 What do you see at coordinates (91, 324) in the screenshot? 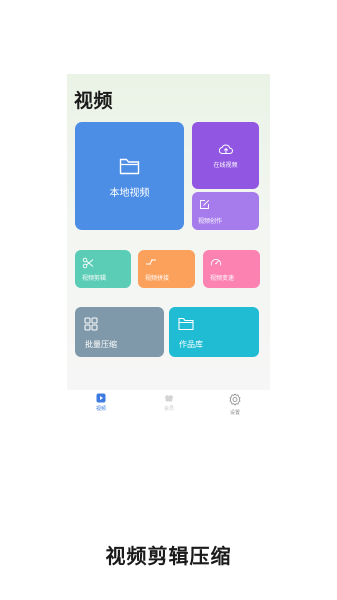
I see `grid-icon` at bounding box center [91, 324].